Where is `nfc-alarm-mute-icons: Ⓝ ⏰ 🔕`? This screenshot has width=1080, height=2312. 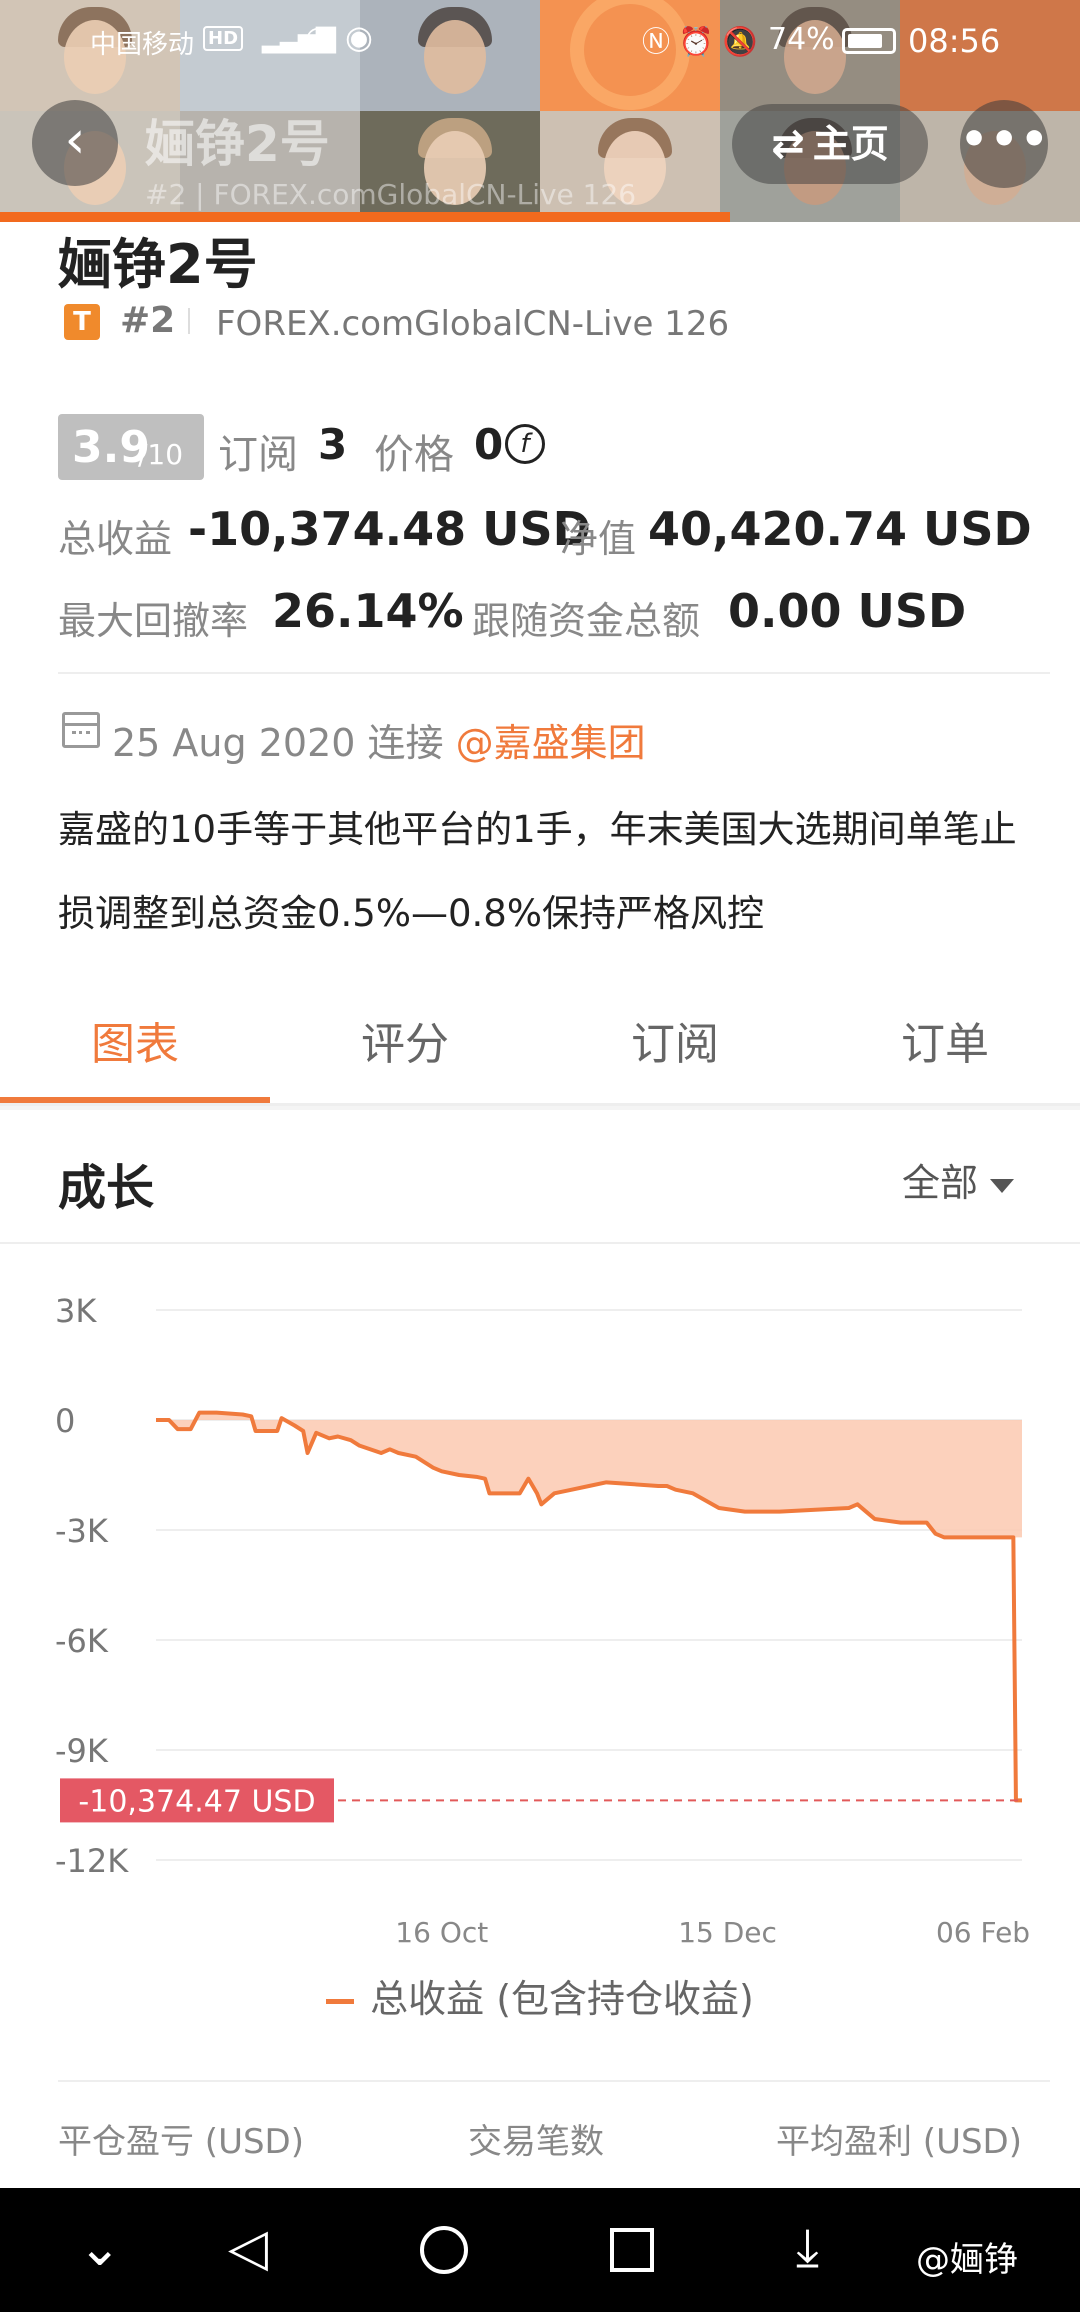
nfc-alarm-mute-icons: Ⓝ ⏰ 🔕 is located at coordinates (700, 41).